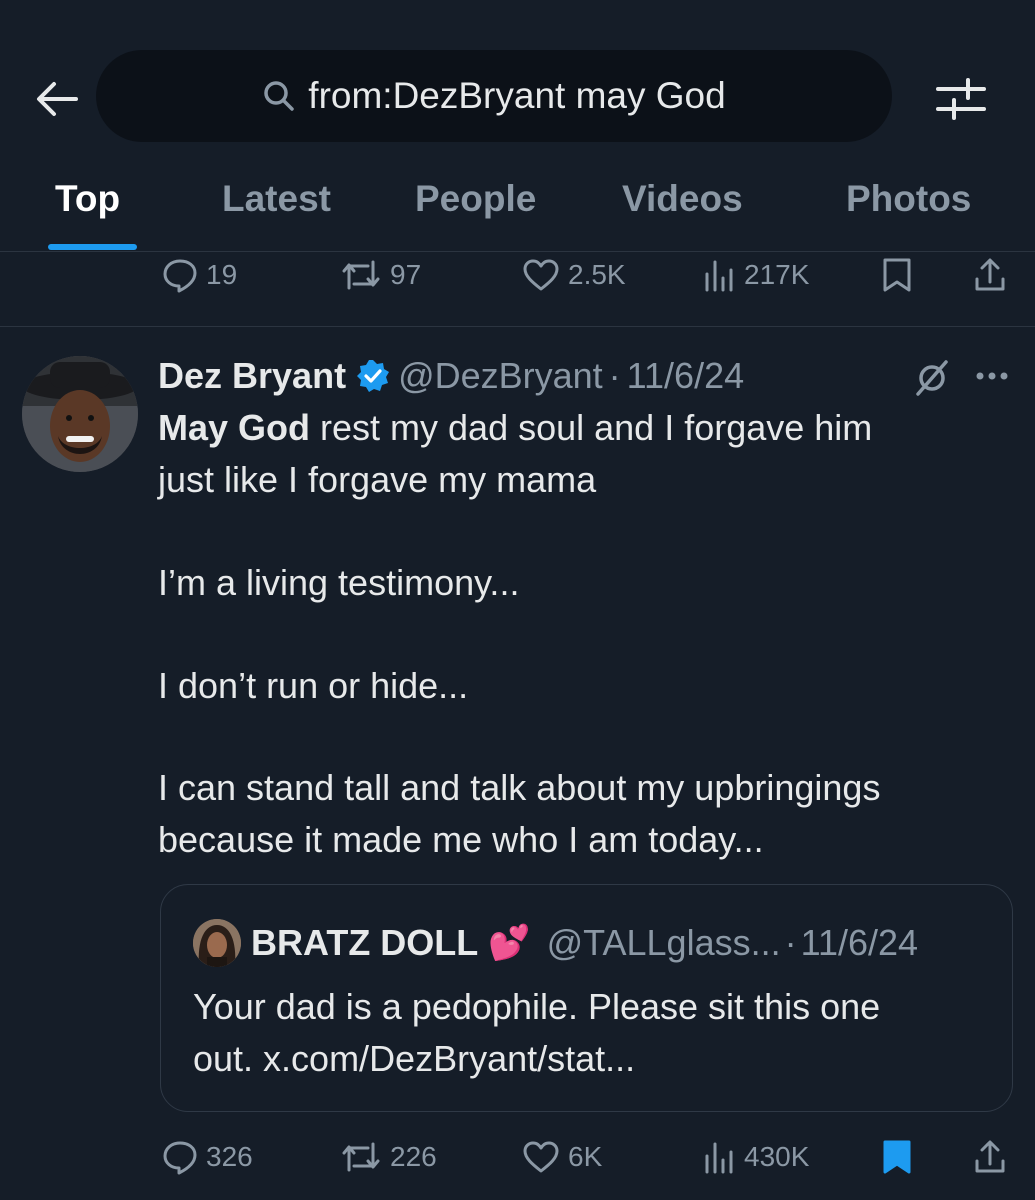 Image resolution: width=1035 pixels, height=1200 pixels. I want to click on reply-button: 326, so click(207, 1157).